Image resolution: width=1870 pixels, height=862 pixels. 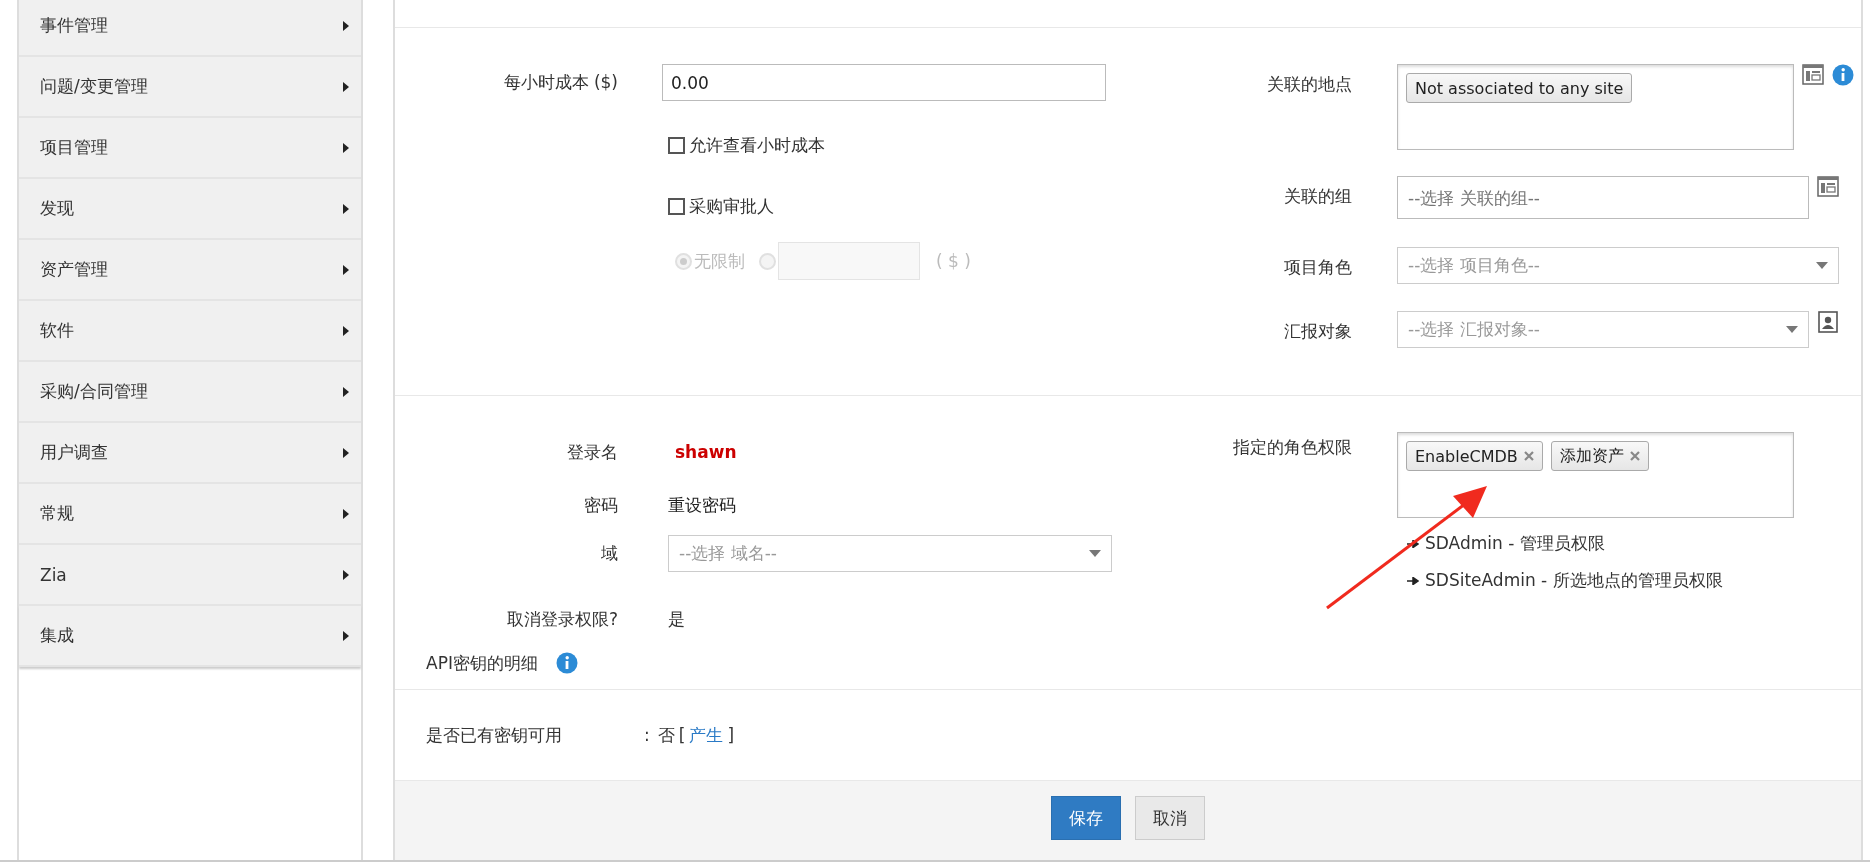 I want to click on currency-label: ( $ ), so click(x=953, y=261).